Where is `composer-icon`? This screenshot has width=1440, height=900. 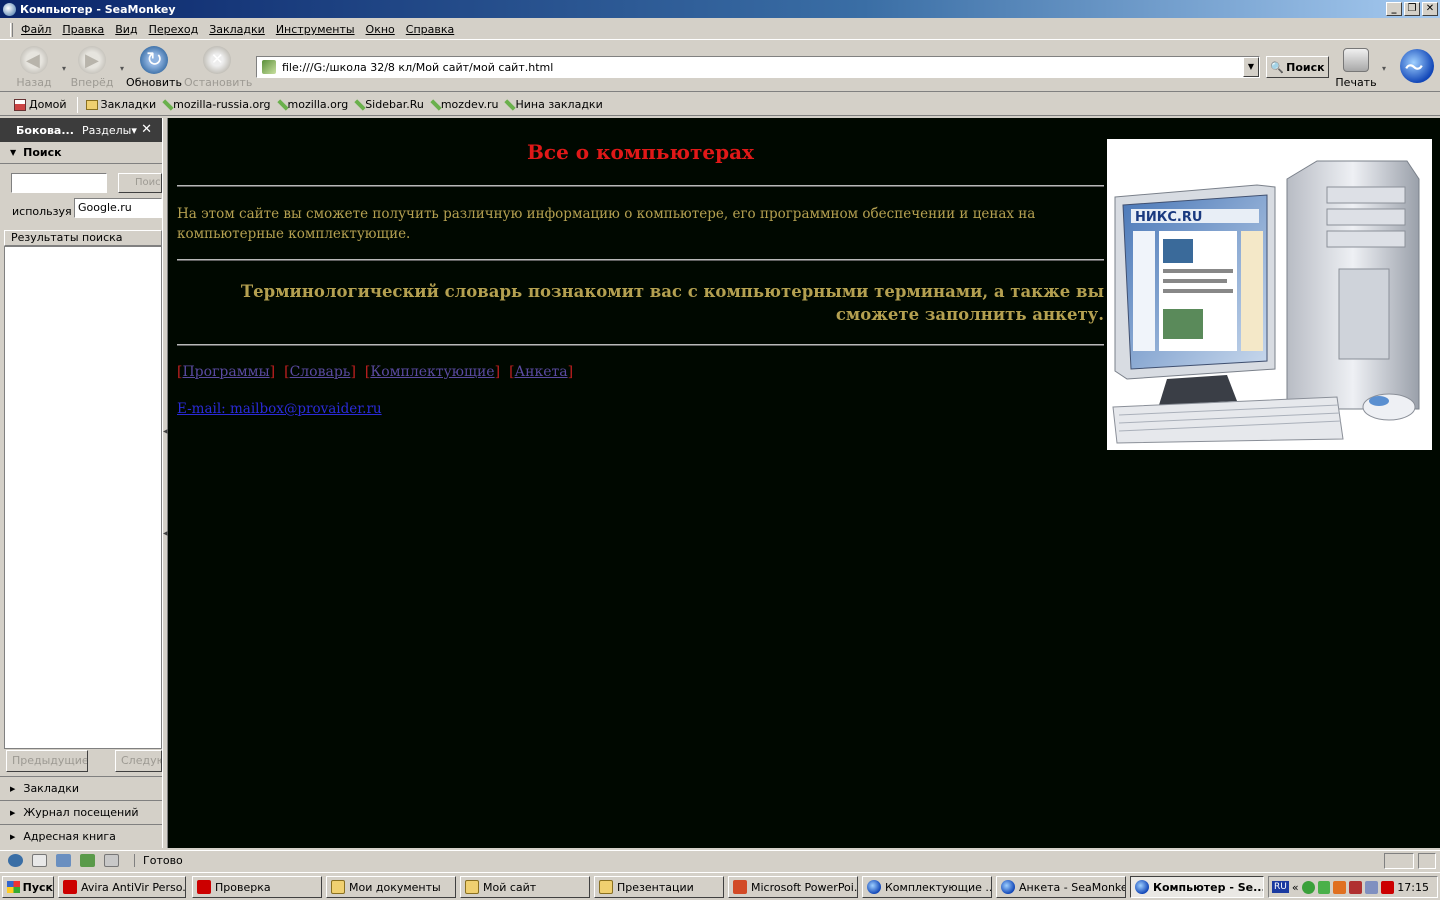 composer-icon is located at coordinates (63, 860).